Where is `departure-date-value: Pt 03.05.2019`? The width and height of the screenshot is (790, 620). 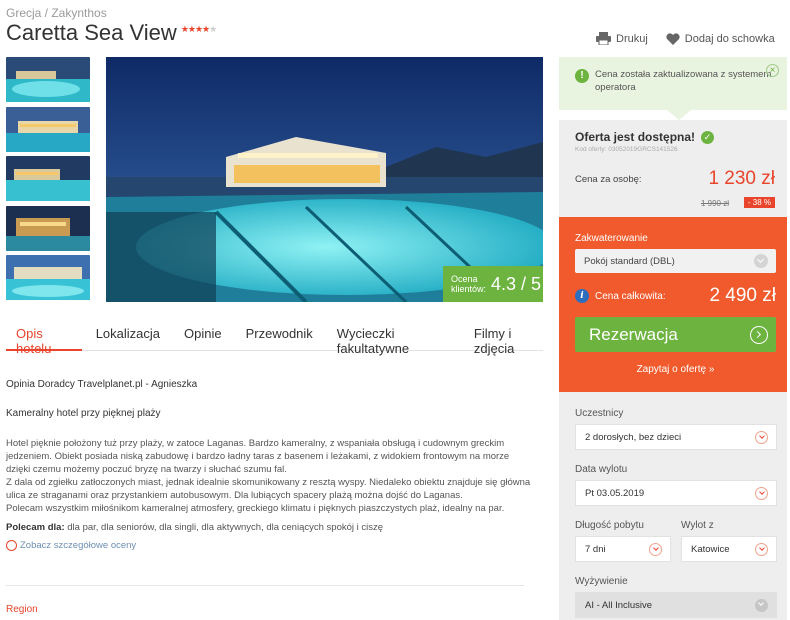 departure-date-value: Pt 03.05.2019 is located at coordinates (615, 493).